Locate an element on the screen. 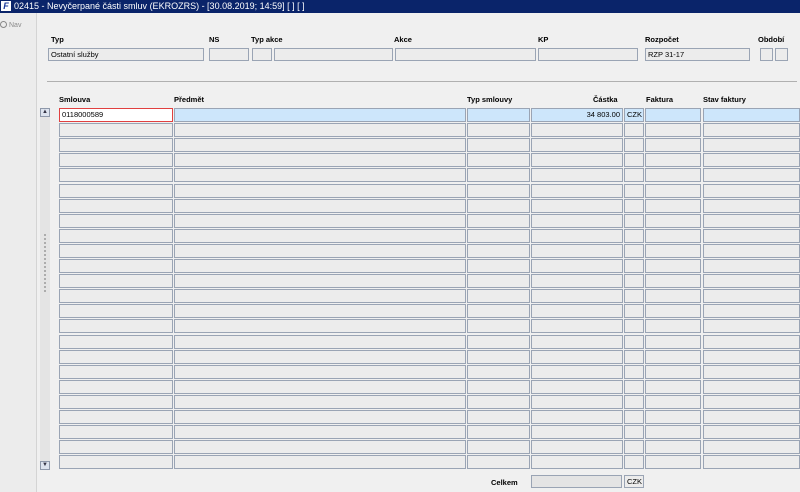 This screenshot has width=800, height=492. nav-button: Nav is located at coordinates (10, 25).